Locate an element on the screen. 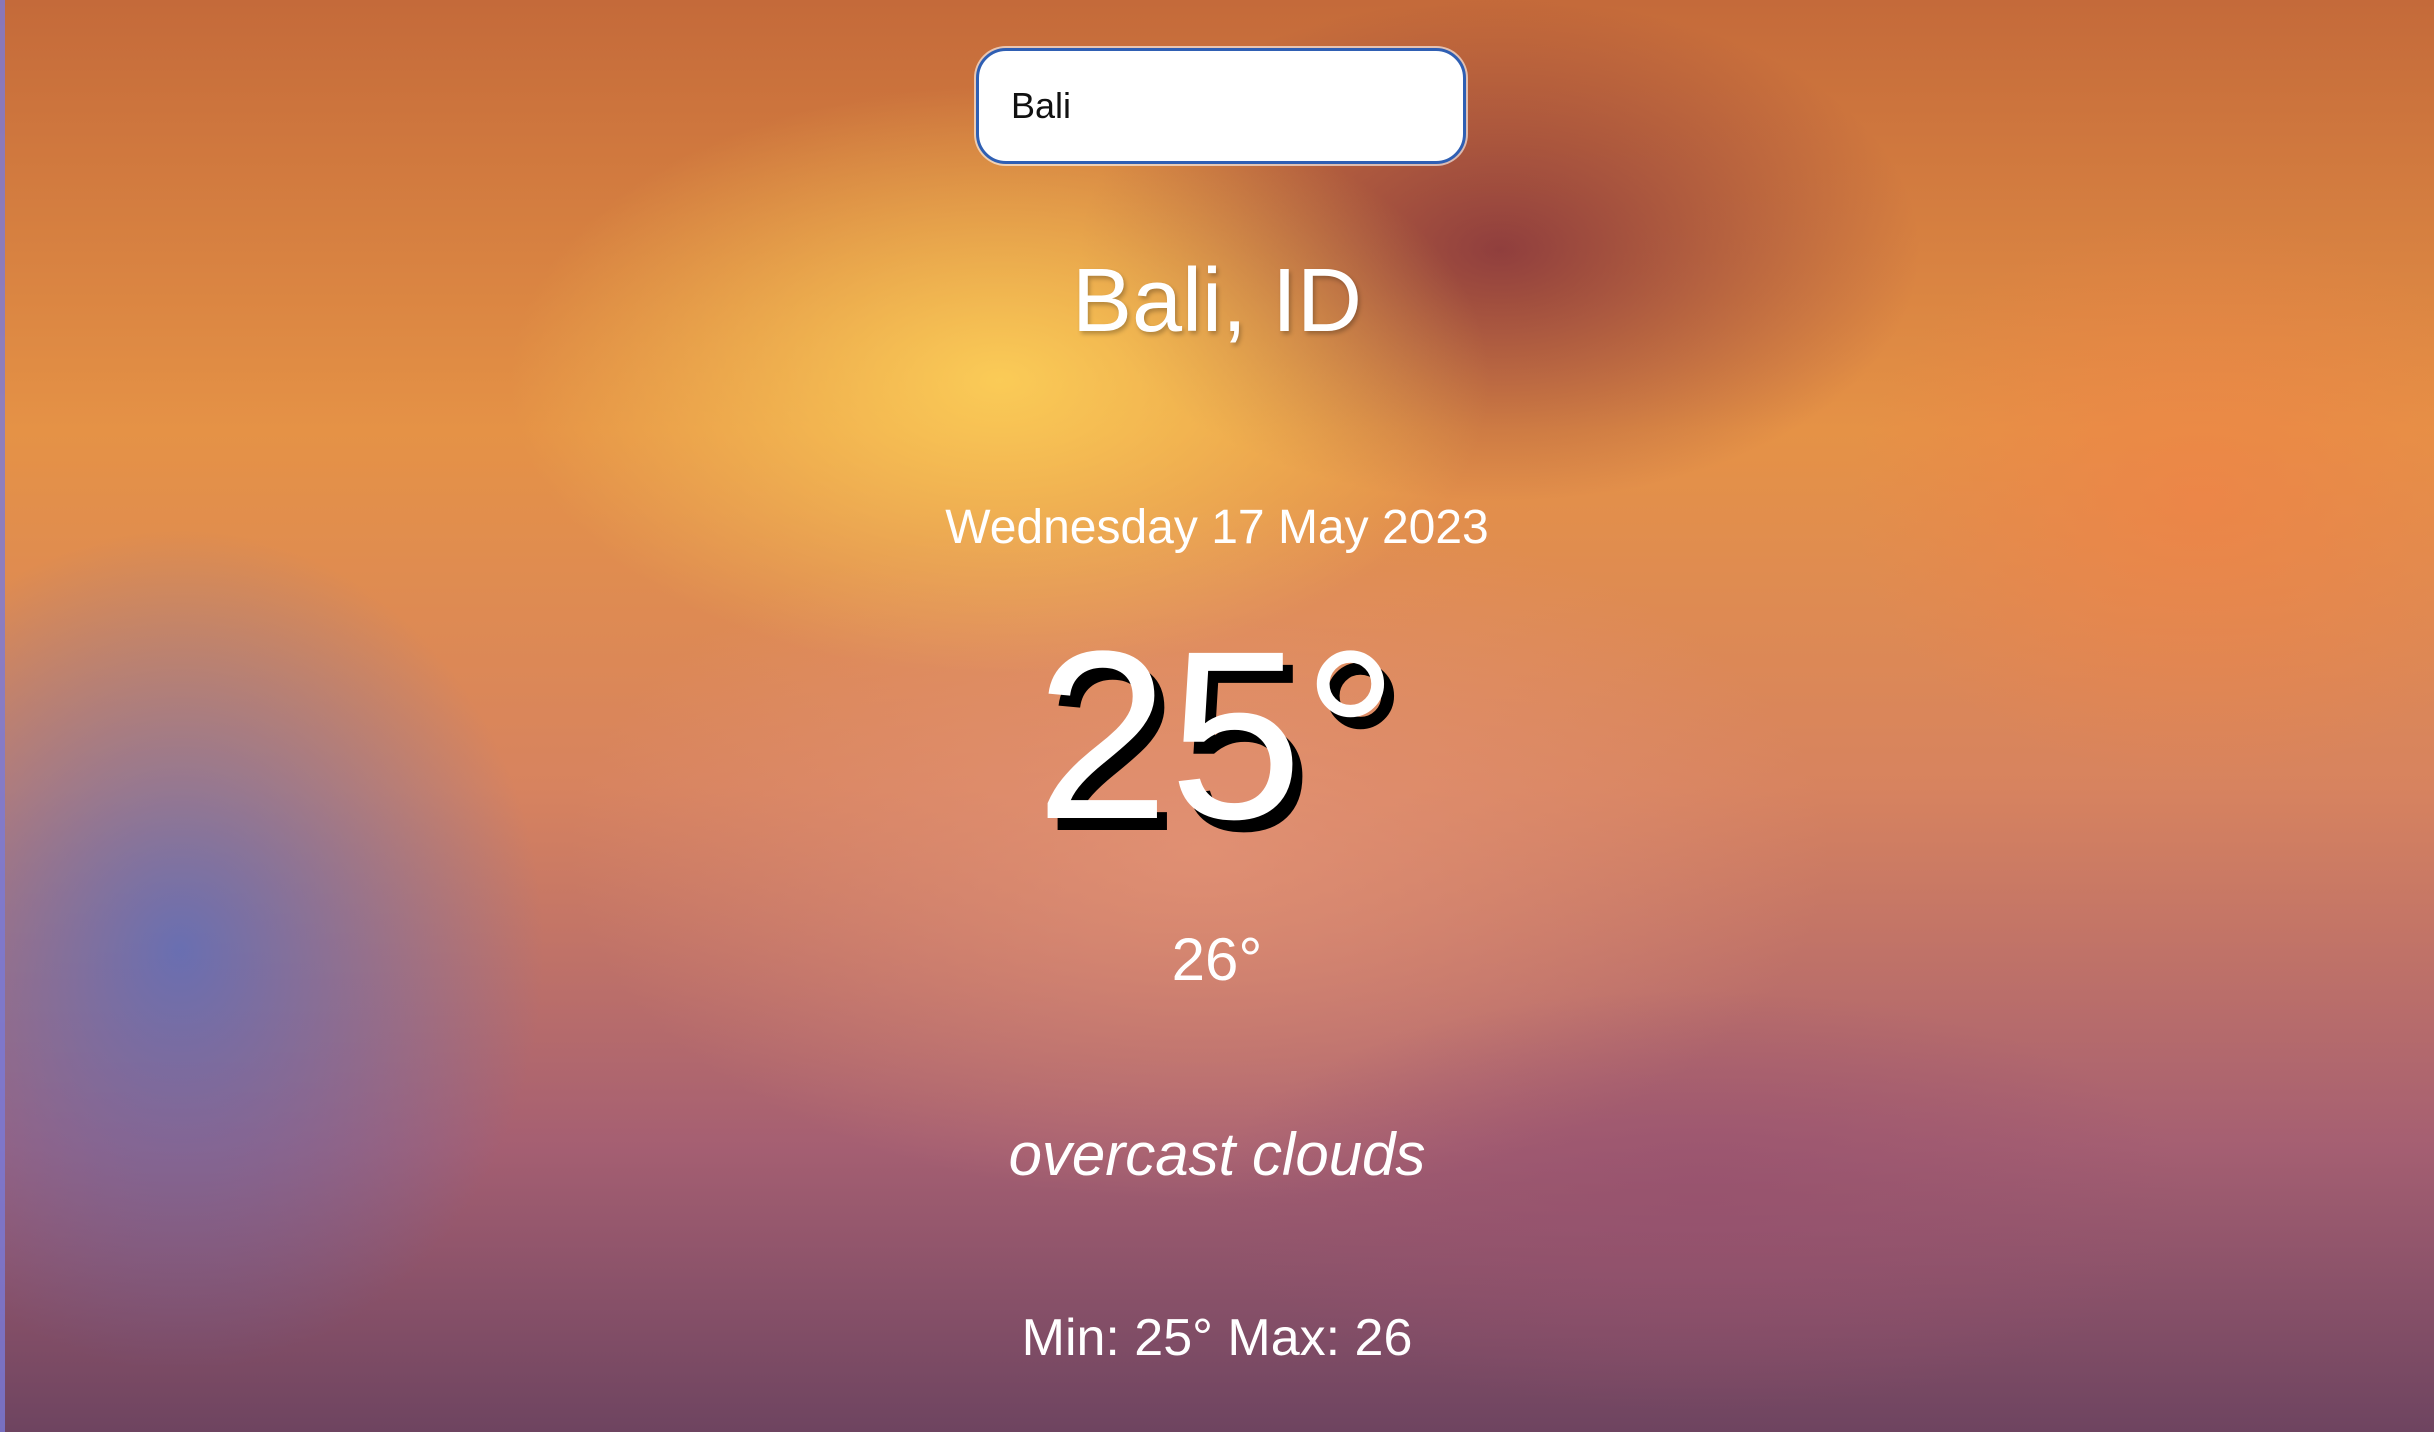  search-box is located at coordinates (1221, 106).